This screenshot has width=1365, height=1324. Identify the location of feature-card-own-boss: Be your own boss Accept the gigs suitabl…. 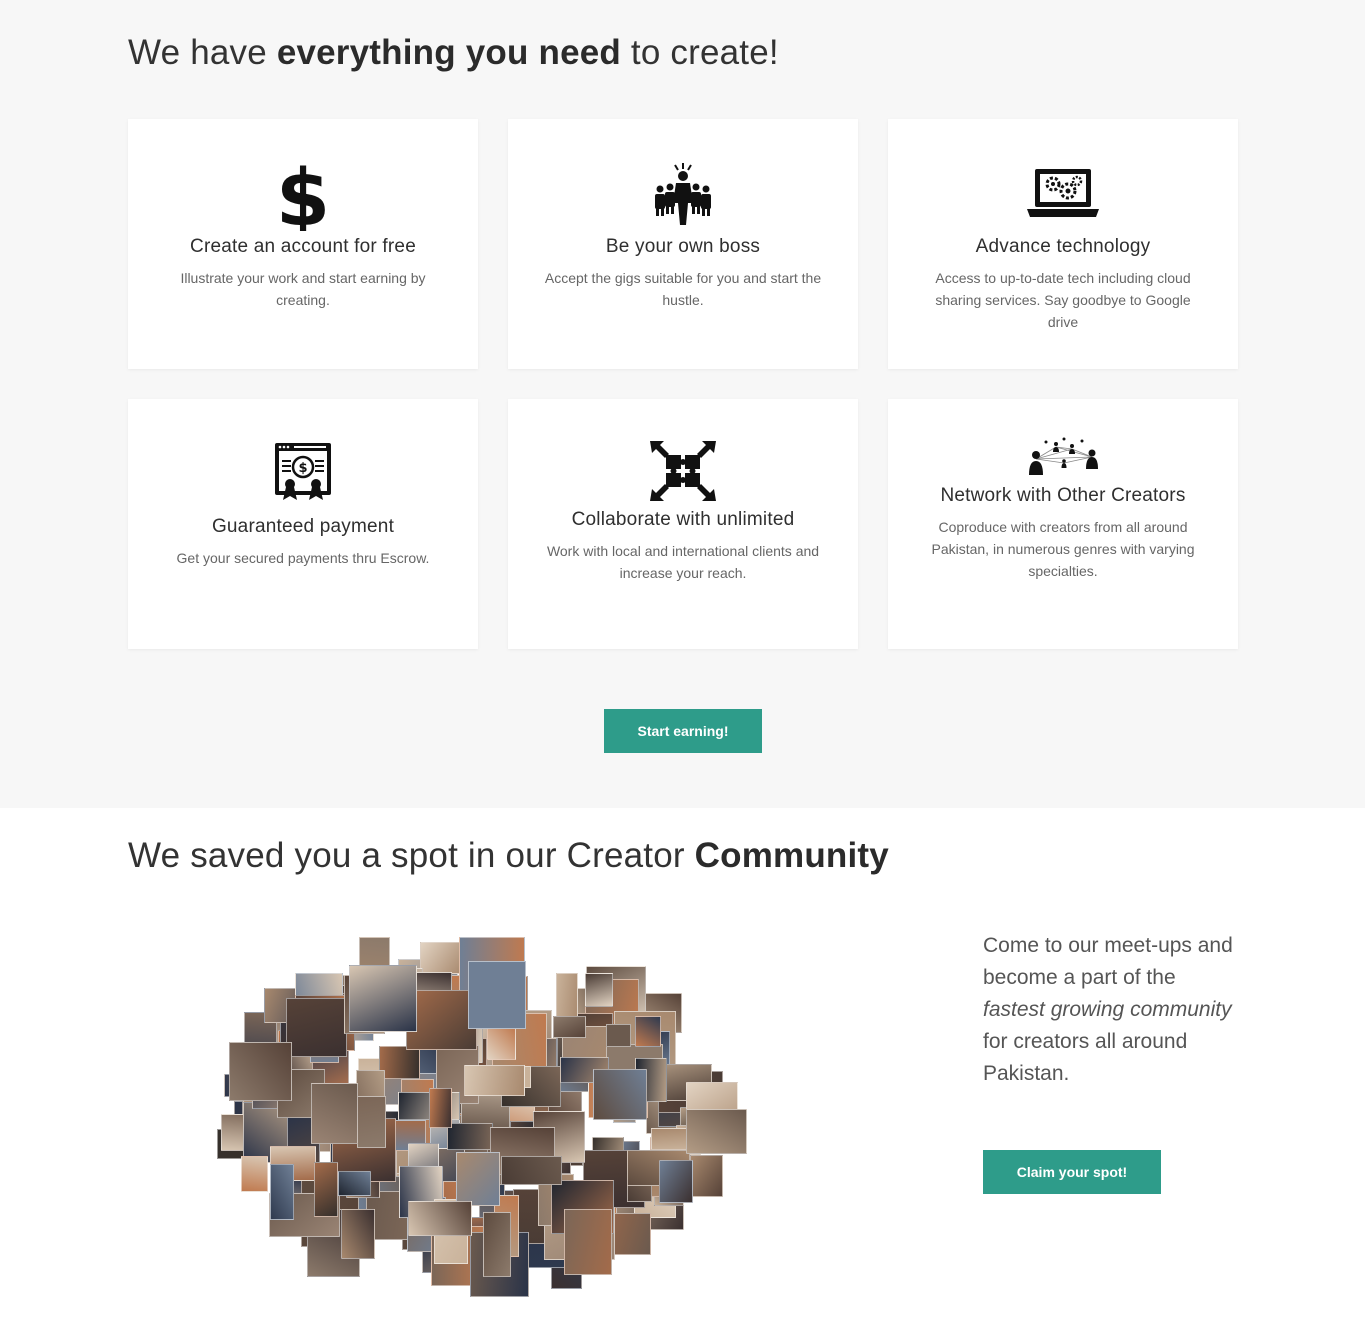
(683, 244).